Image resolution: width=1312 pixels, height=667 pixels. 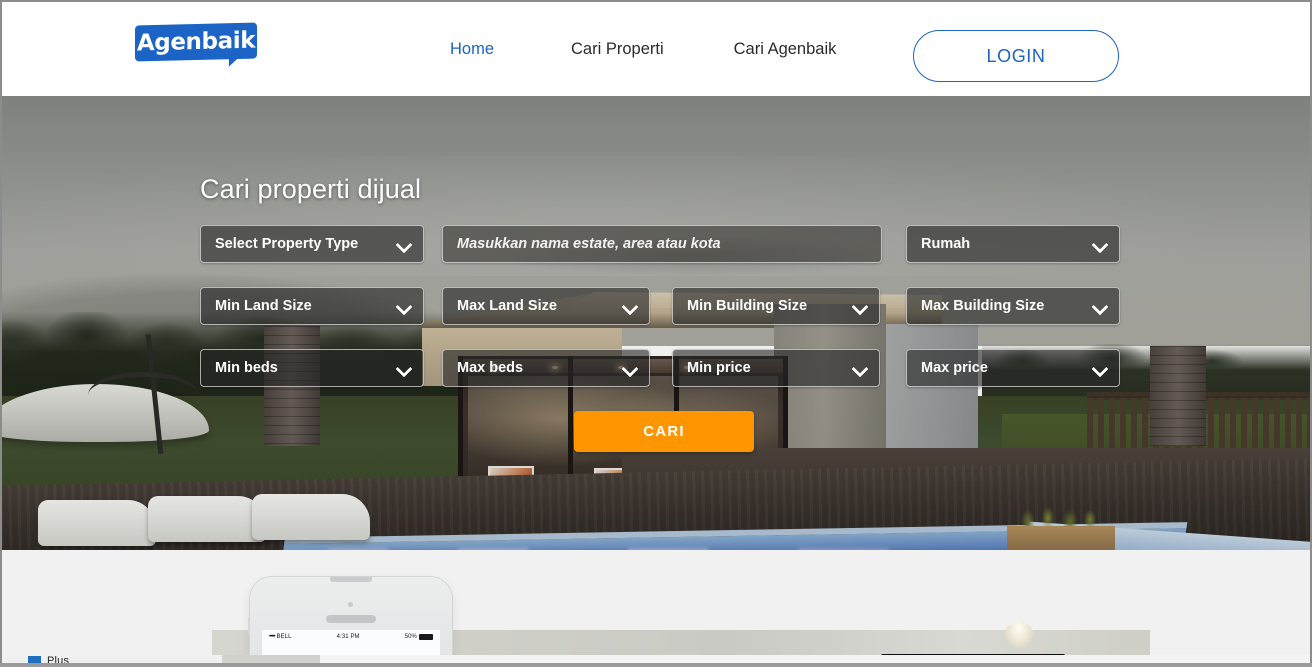 What do you see at coordinates (312, 368) in the screenshot?
I see `min-beds-select: Min beds` at bounding box center [312, 368].